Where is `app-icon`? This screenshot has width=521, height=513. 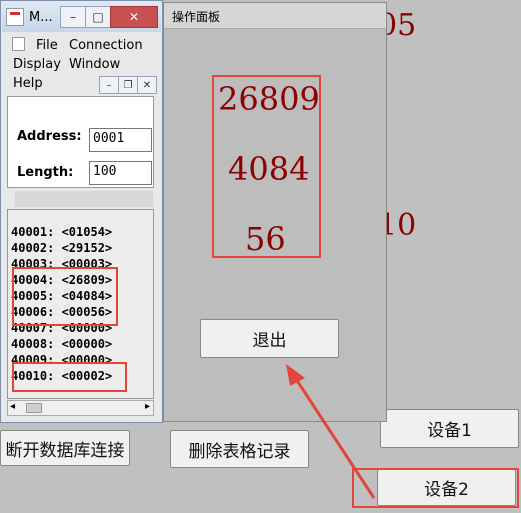
app-icon is located at coordinates (15, 17).